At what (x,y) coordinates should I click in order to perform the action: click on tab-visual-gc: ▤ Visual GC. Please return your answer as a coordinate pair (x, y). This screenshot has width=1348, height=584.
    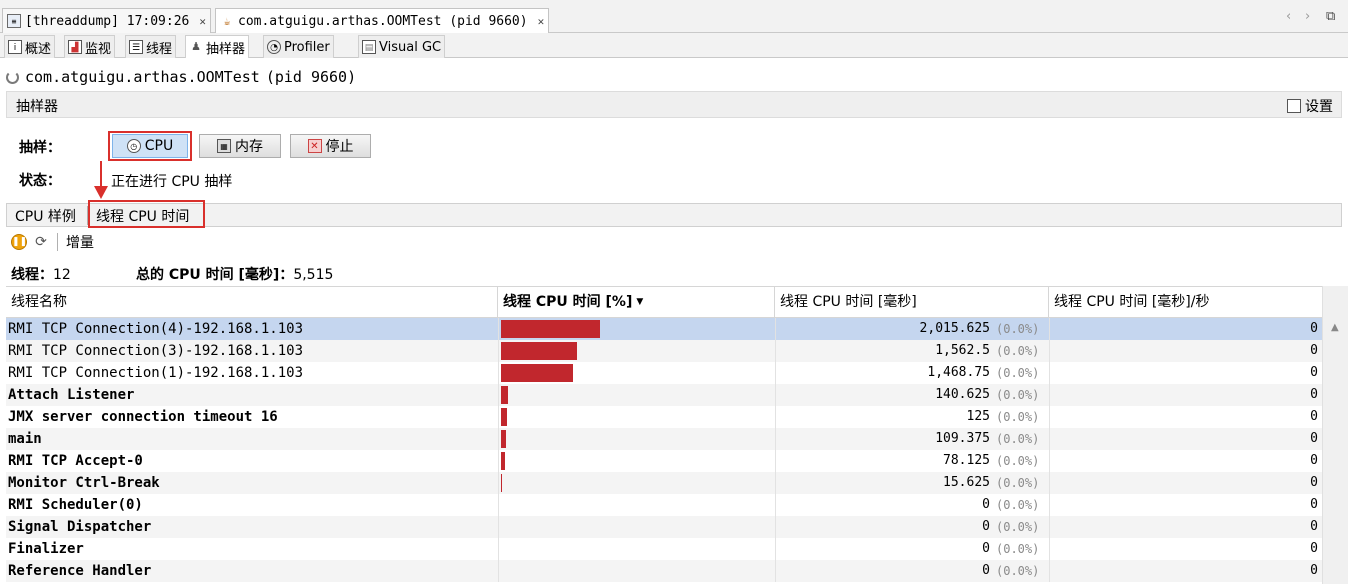
    Looking at the image, I should click on (402, 46).